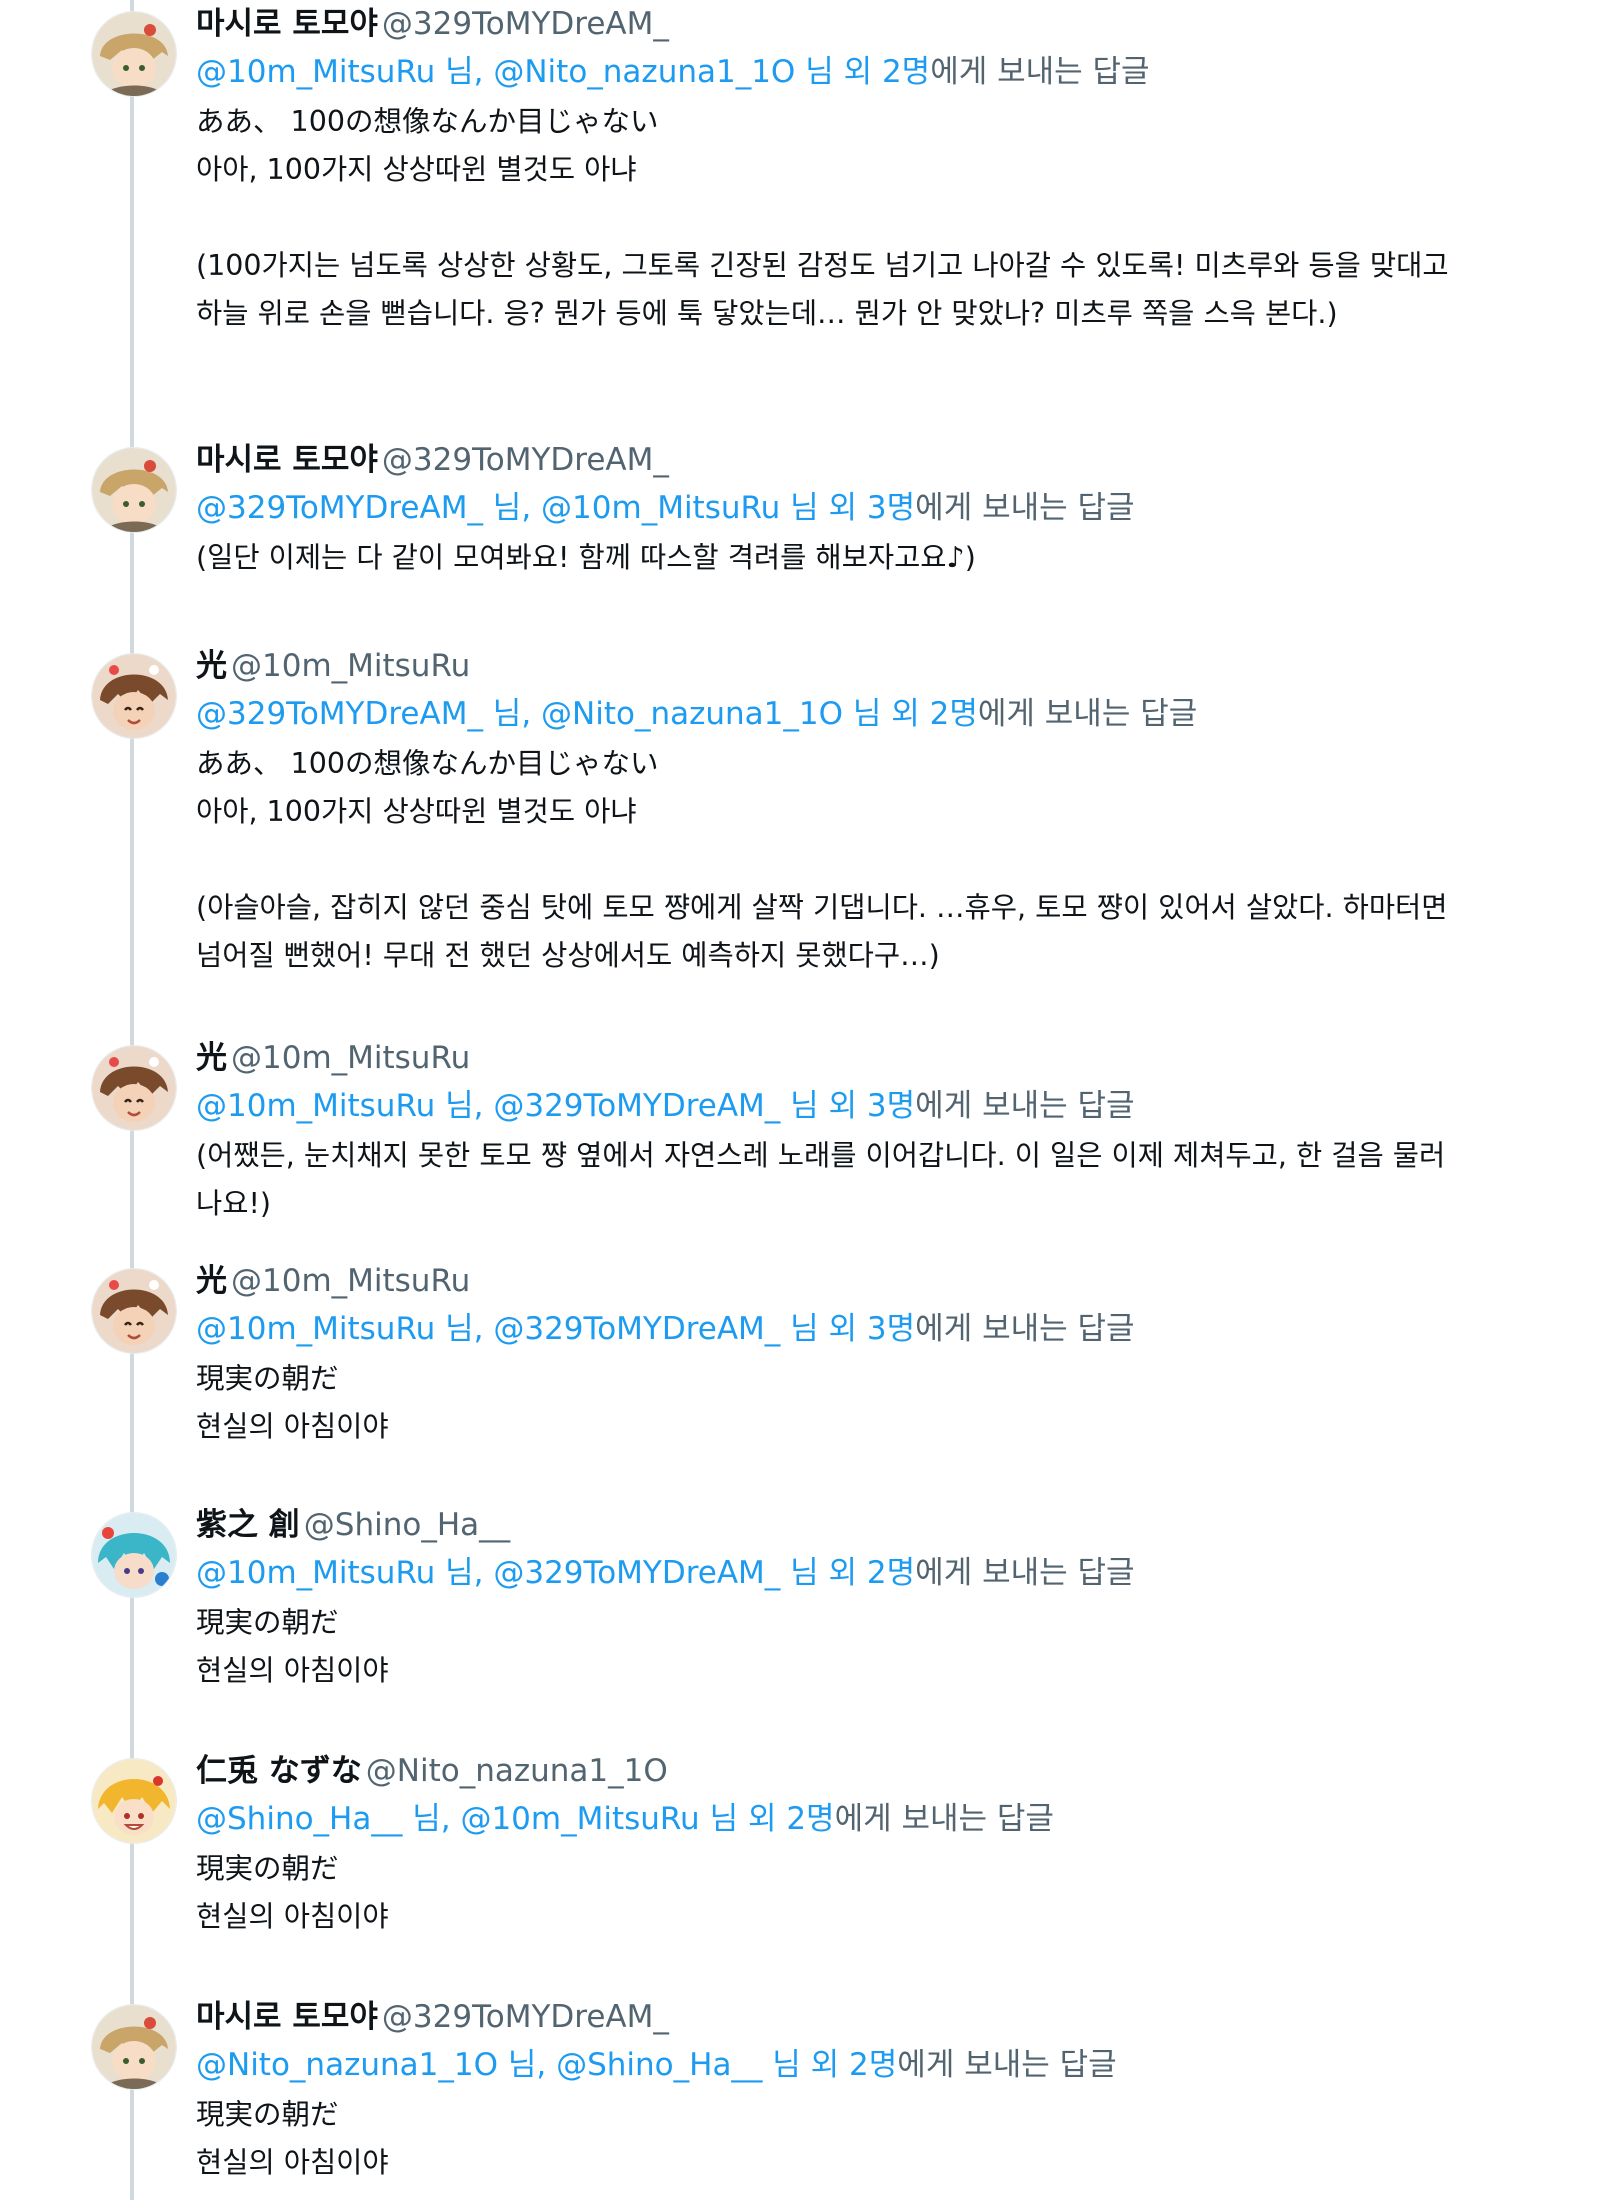 This screenshot has width=1600, height=2200. Describe the element at coordinates (279, 1771) in the screenshot. I see `display-name: 仁兎 なずな` at that location.